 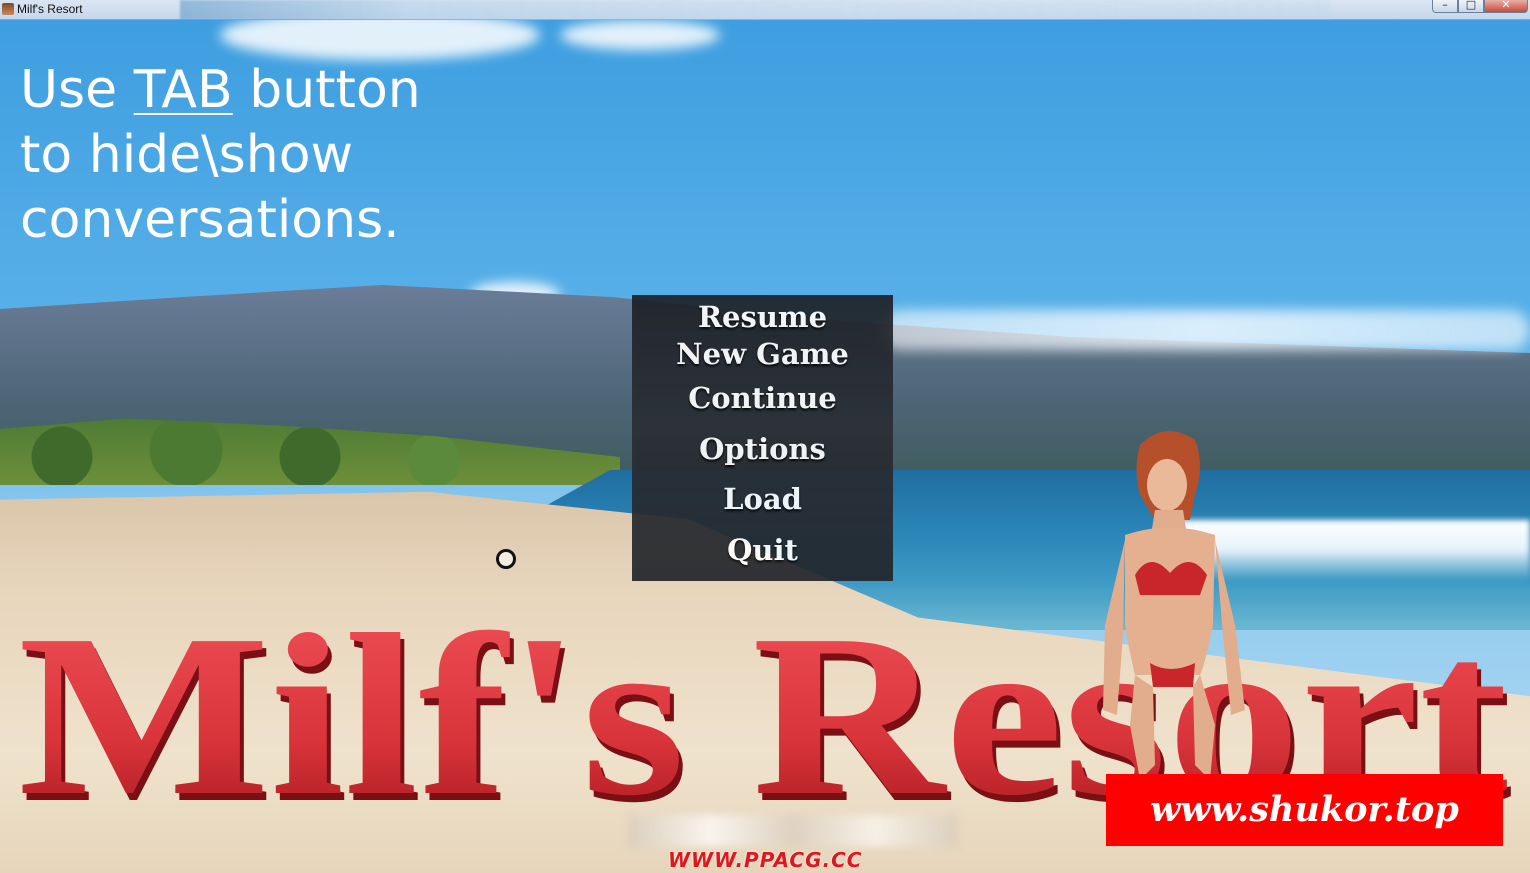 What do you see at coordinates (640, 35) in the screenshot?
I see `cloud` at bounding box center [640, 35].